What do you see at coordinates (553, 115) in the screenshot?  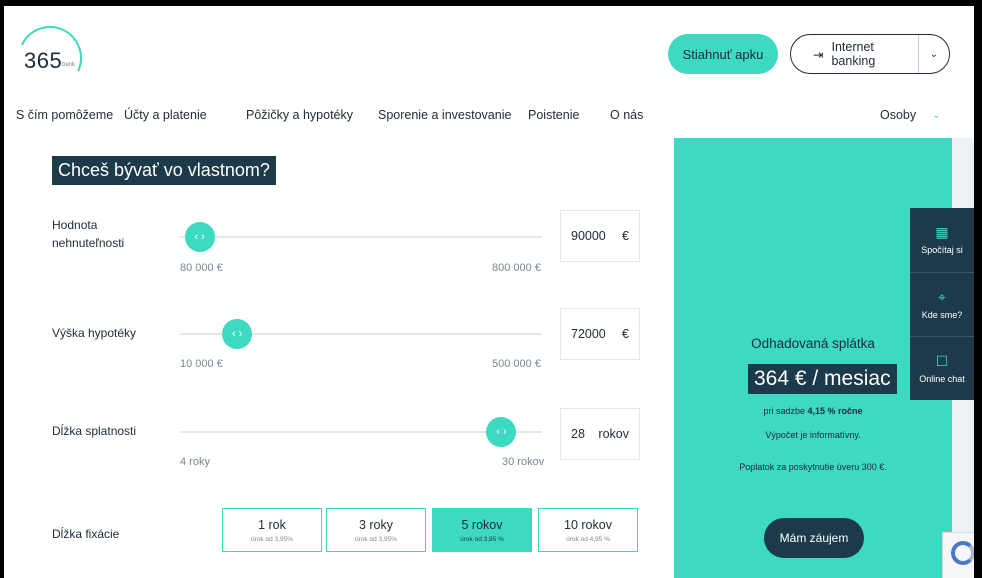 I see `nav-item-insurance: Poistenie` at bounding box center [553, 115].